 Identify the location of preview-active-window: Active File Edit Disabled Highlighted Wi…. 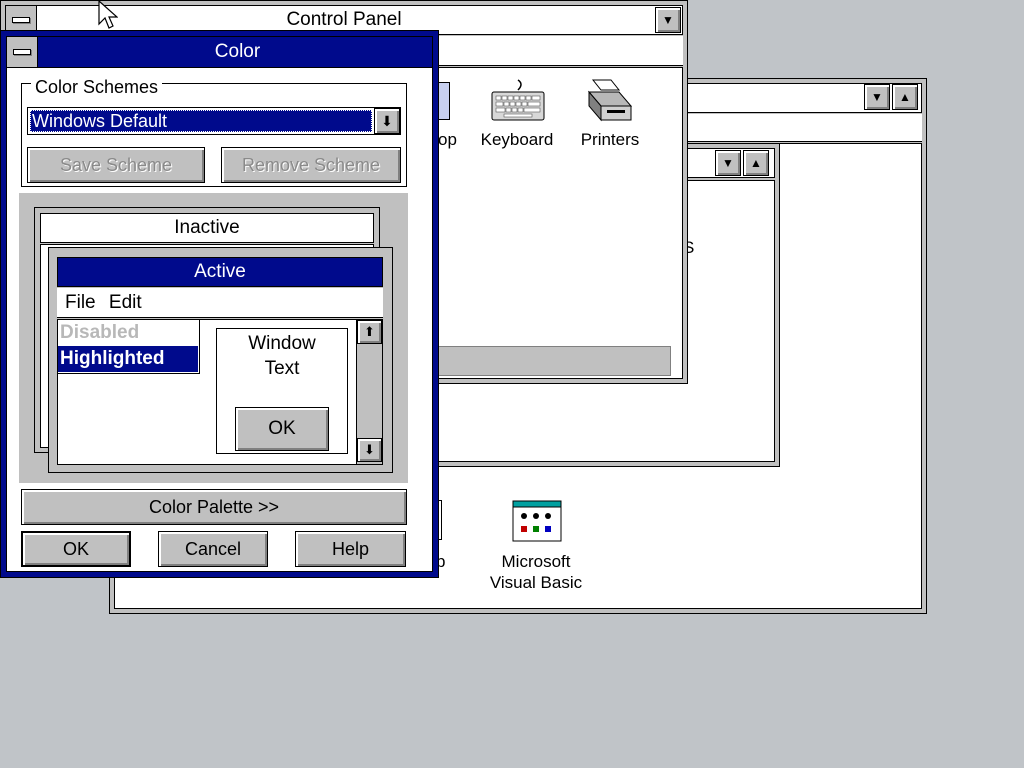
(220, 360).